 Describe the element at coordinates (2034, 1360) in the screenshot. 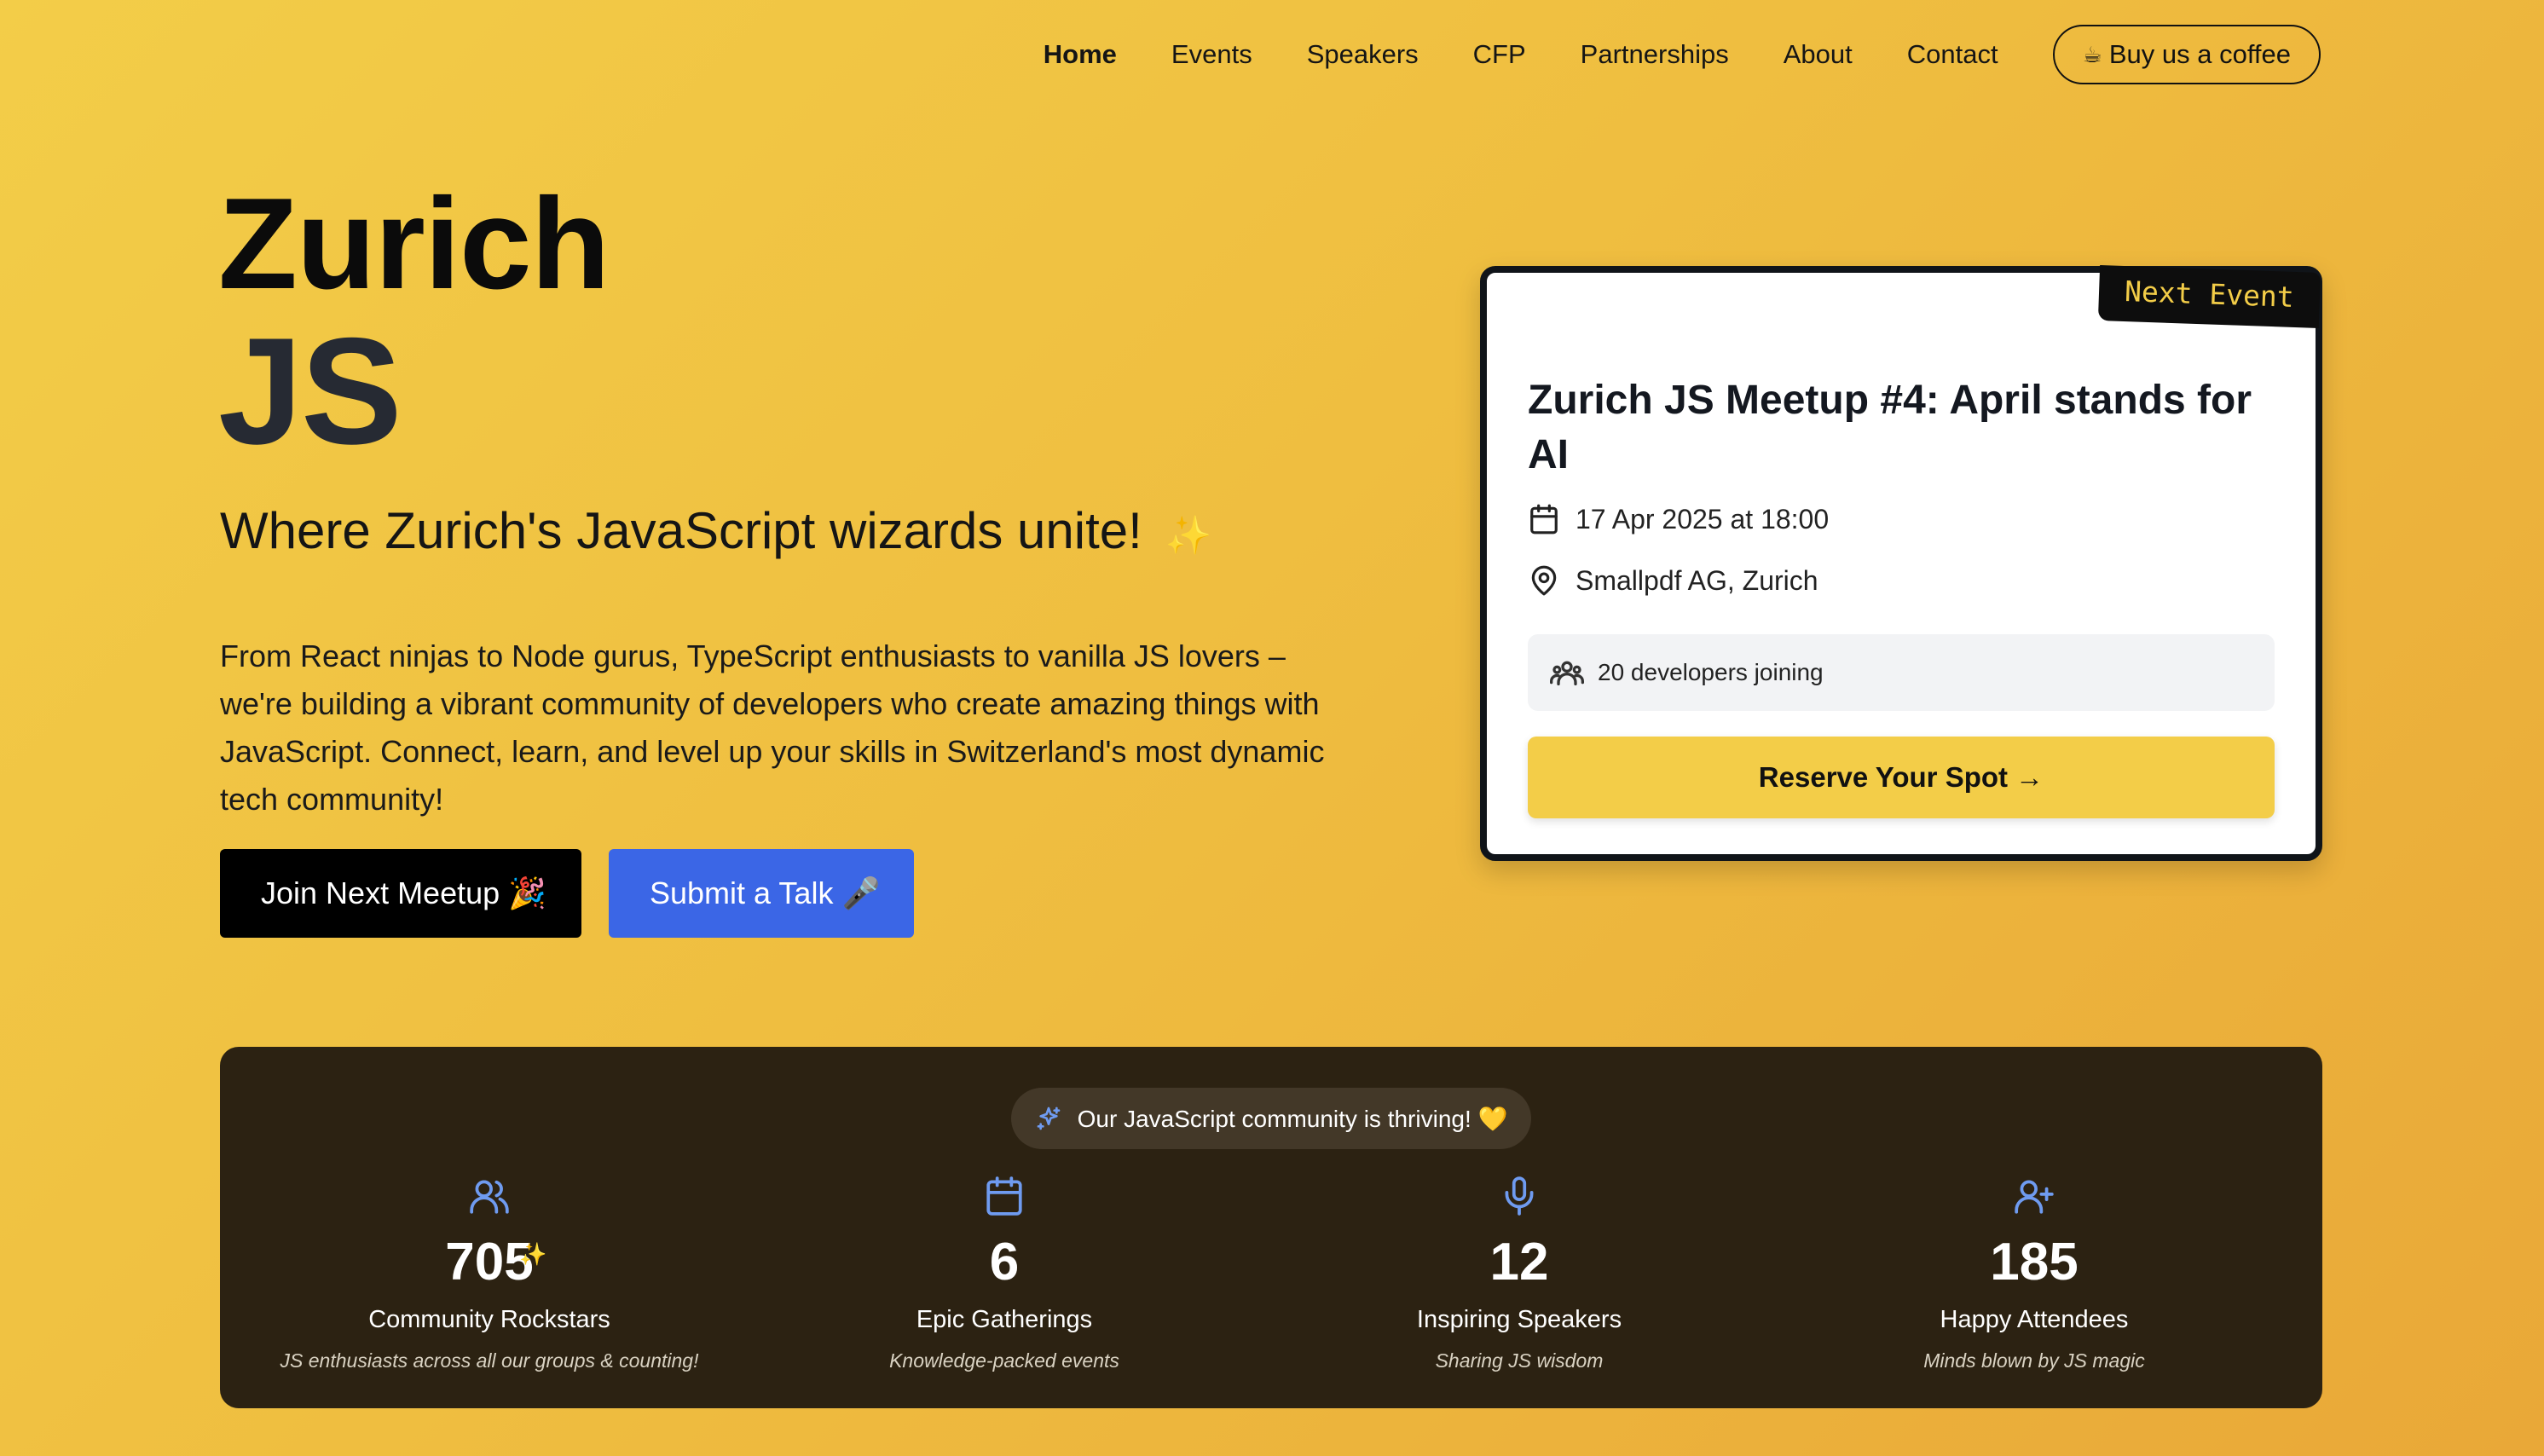

I see `stat-description: Minds blown by JS magic` at that location.